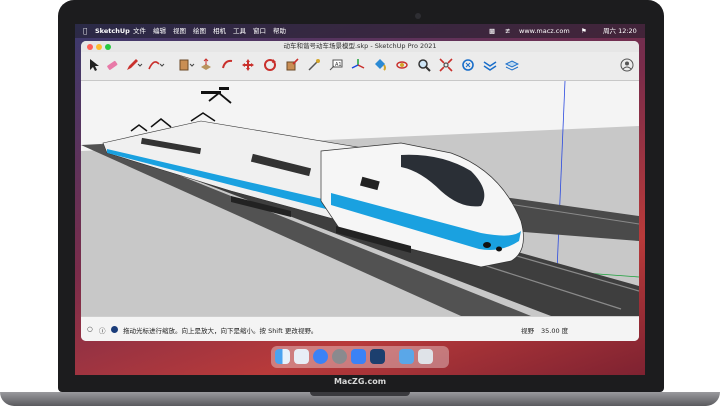 The width and height of the screenshot is (720, 418). I want to click on move-tool-icon, so click(248, 65).